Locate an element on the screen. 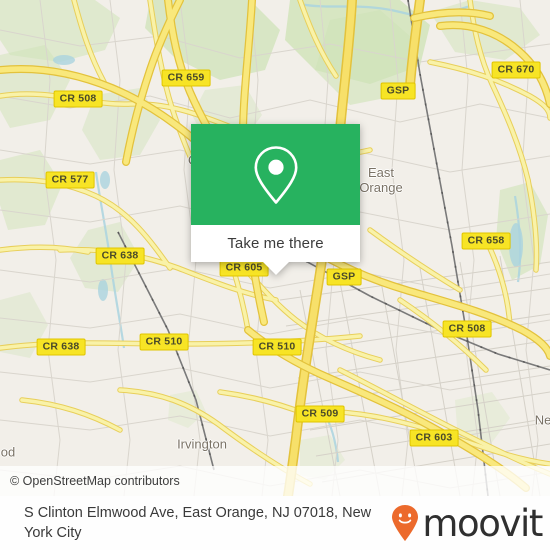 This screenshot has width=550, height=550. map-pin-icon is located at coordinates (276, 175).